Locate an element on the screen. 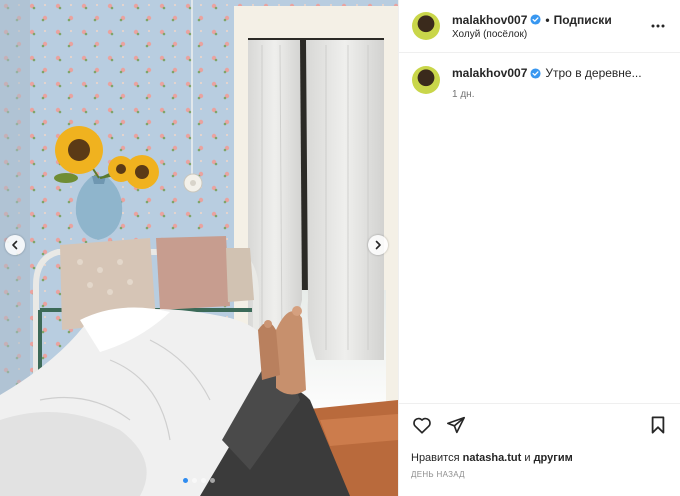  caption-username: malakhov007 is located at coordinates (489, 73).